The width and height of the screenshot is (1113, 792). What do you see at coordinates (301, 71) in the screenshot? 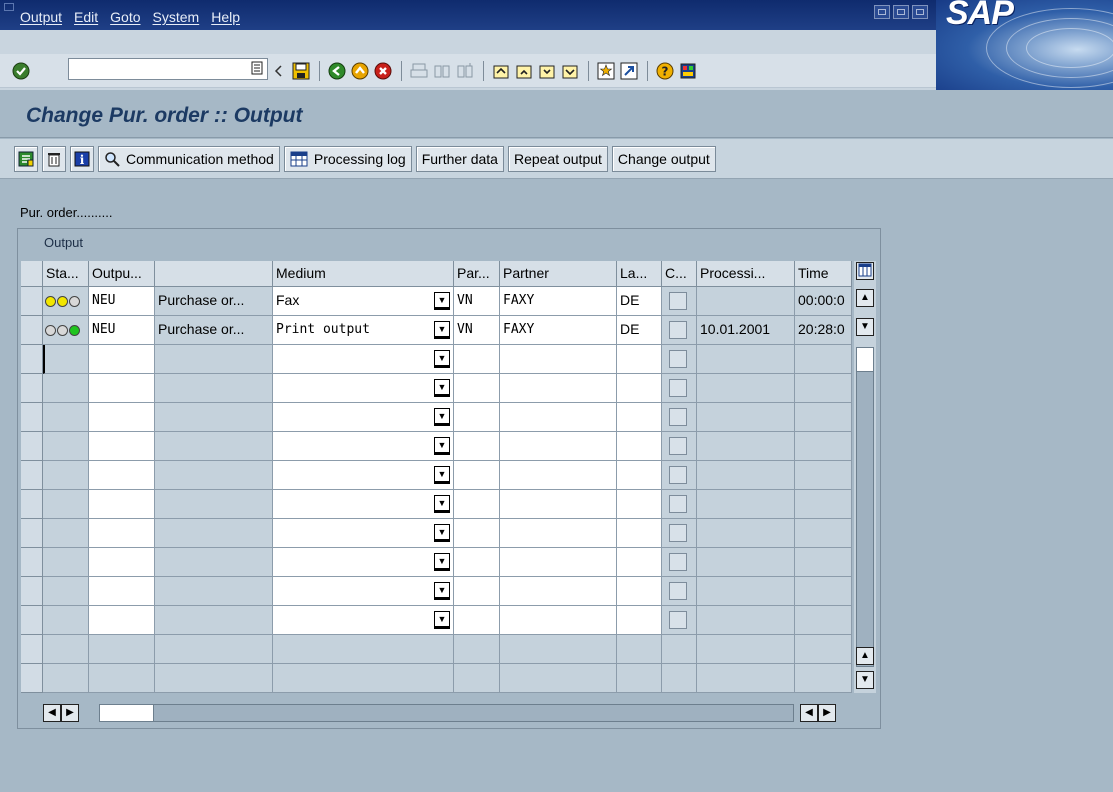
I see `save-icon` at bounding box center [301, 71].